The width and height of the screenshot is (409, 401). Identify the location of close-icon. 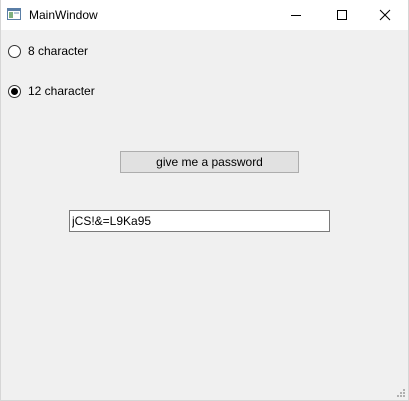
(385, 15).